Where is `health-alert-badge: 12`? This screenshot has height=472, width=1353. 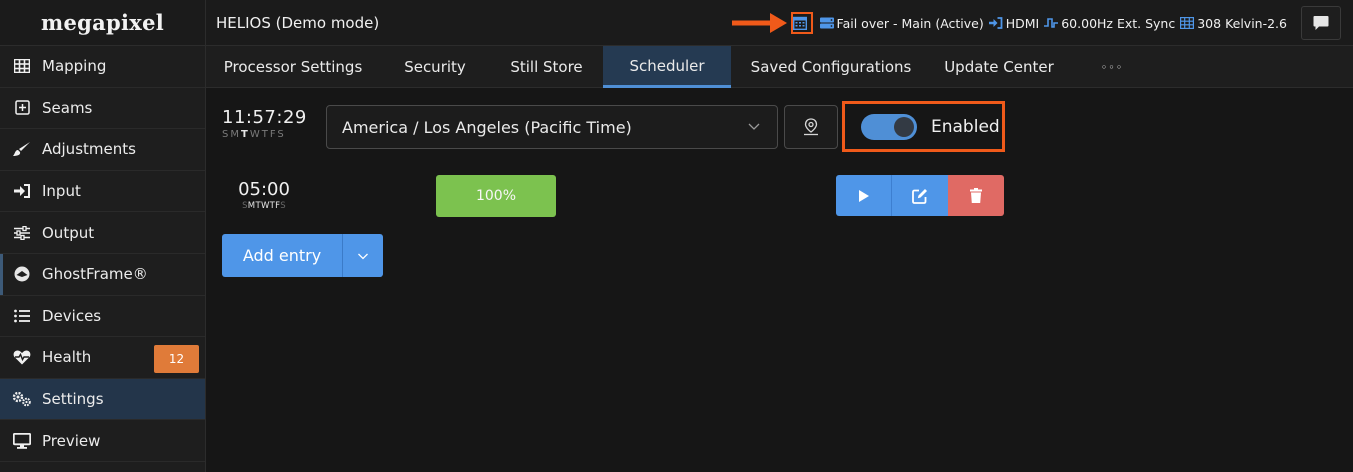
health-alert-badge: 12 is located at coordinates (176, 359).